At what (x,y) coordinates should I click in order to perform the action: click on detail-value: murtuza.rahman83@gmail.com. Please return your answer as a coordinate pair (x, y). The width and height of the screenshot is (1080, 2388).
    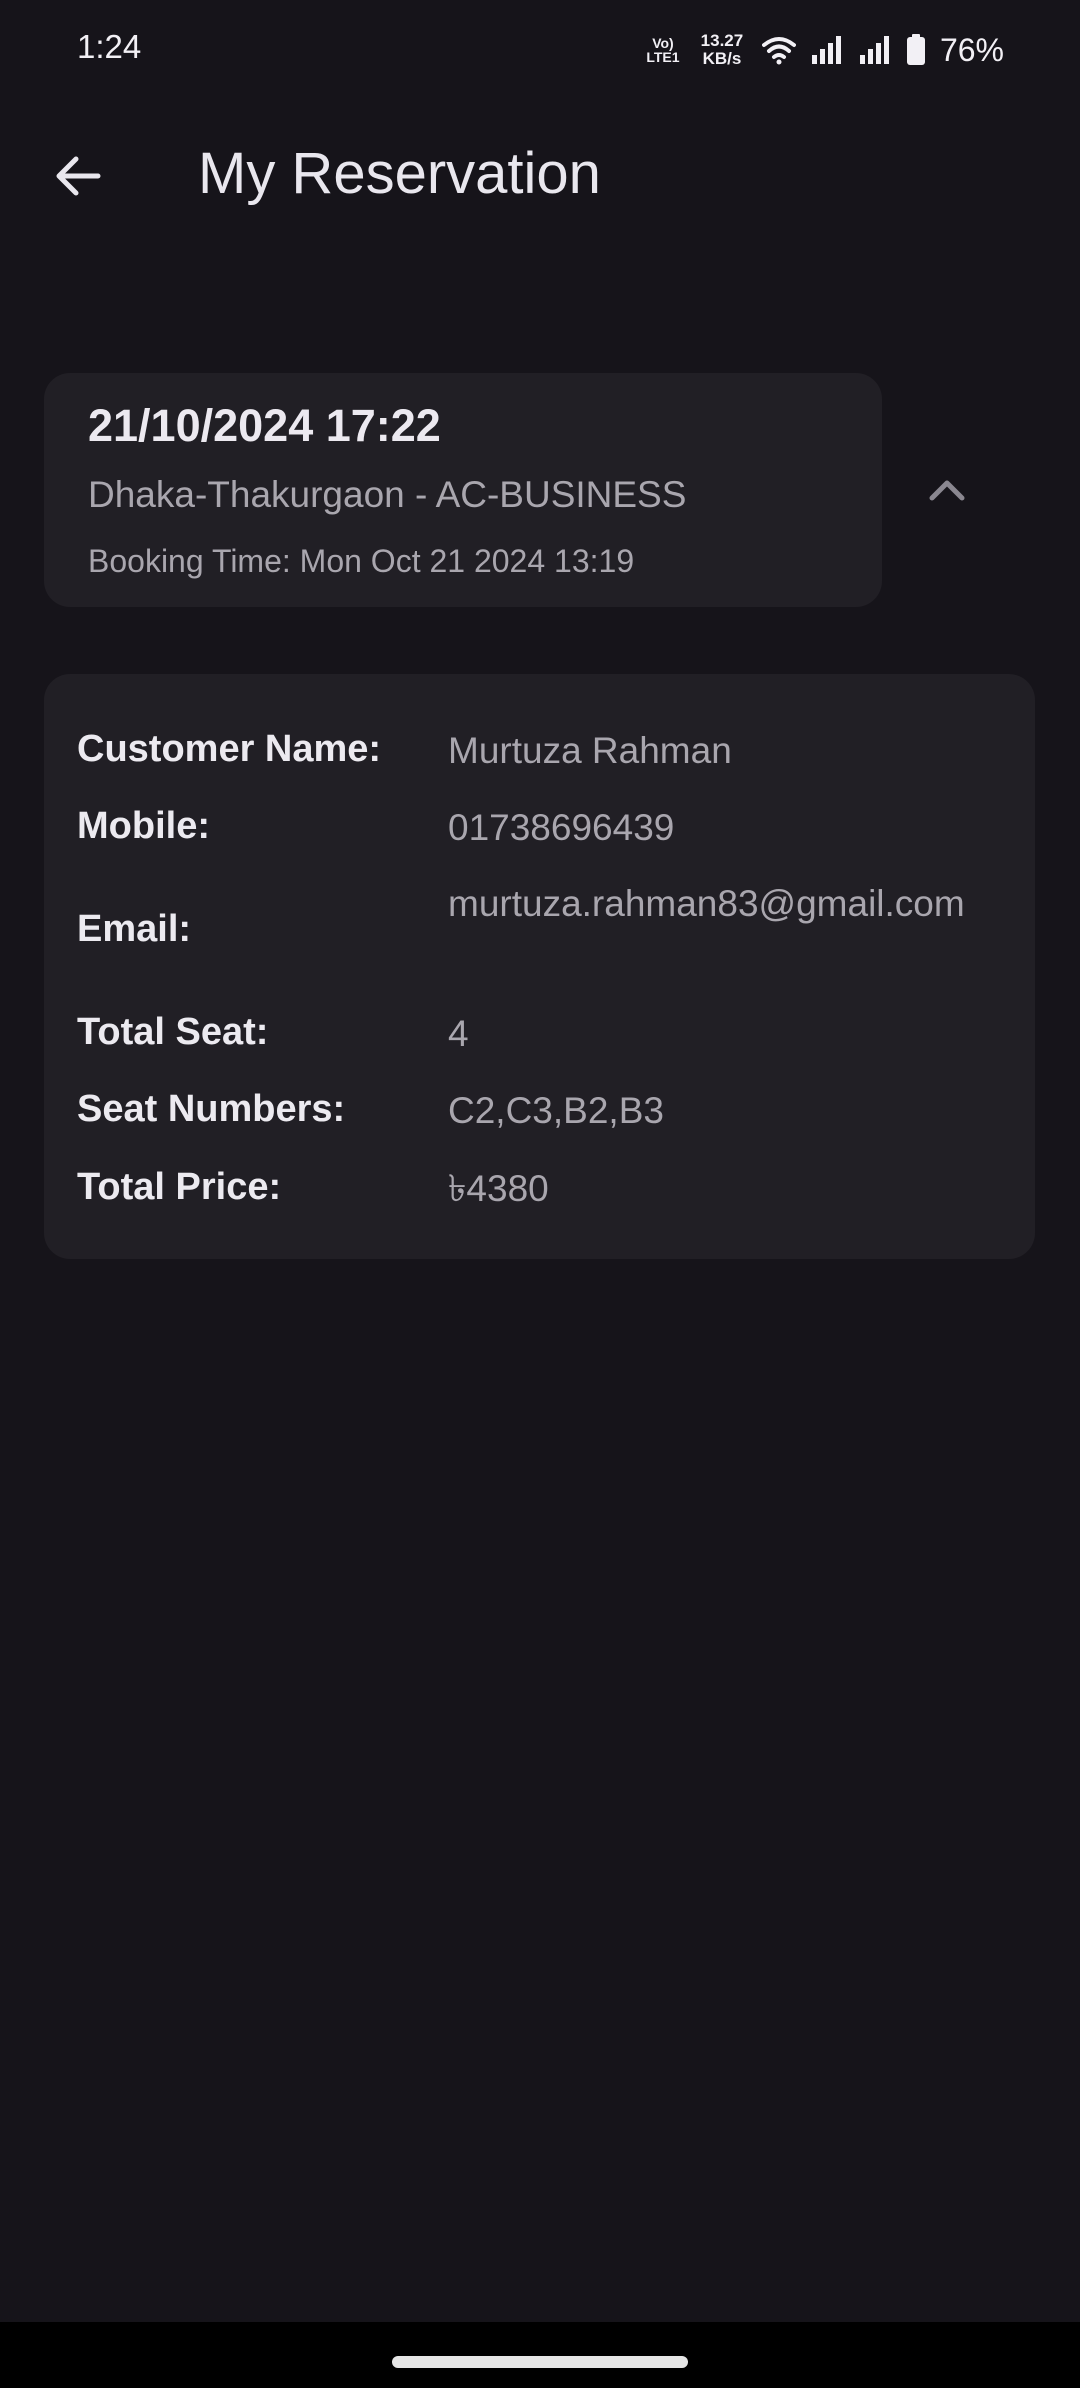
    Looking at the image, I should click on (706, 903).